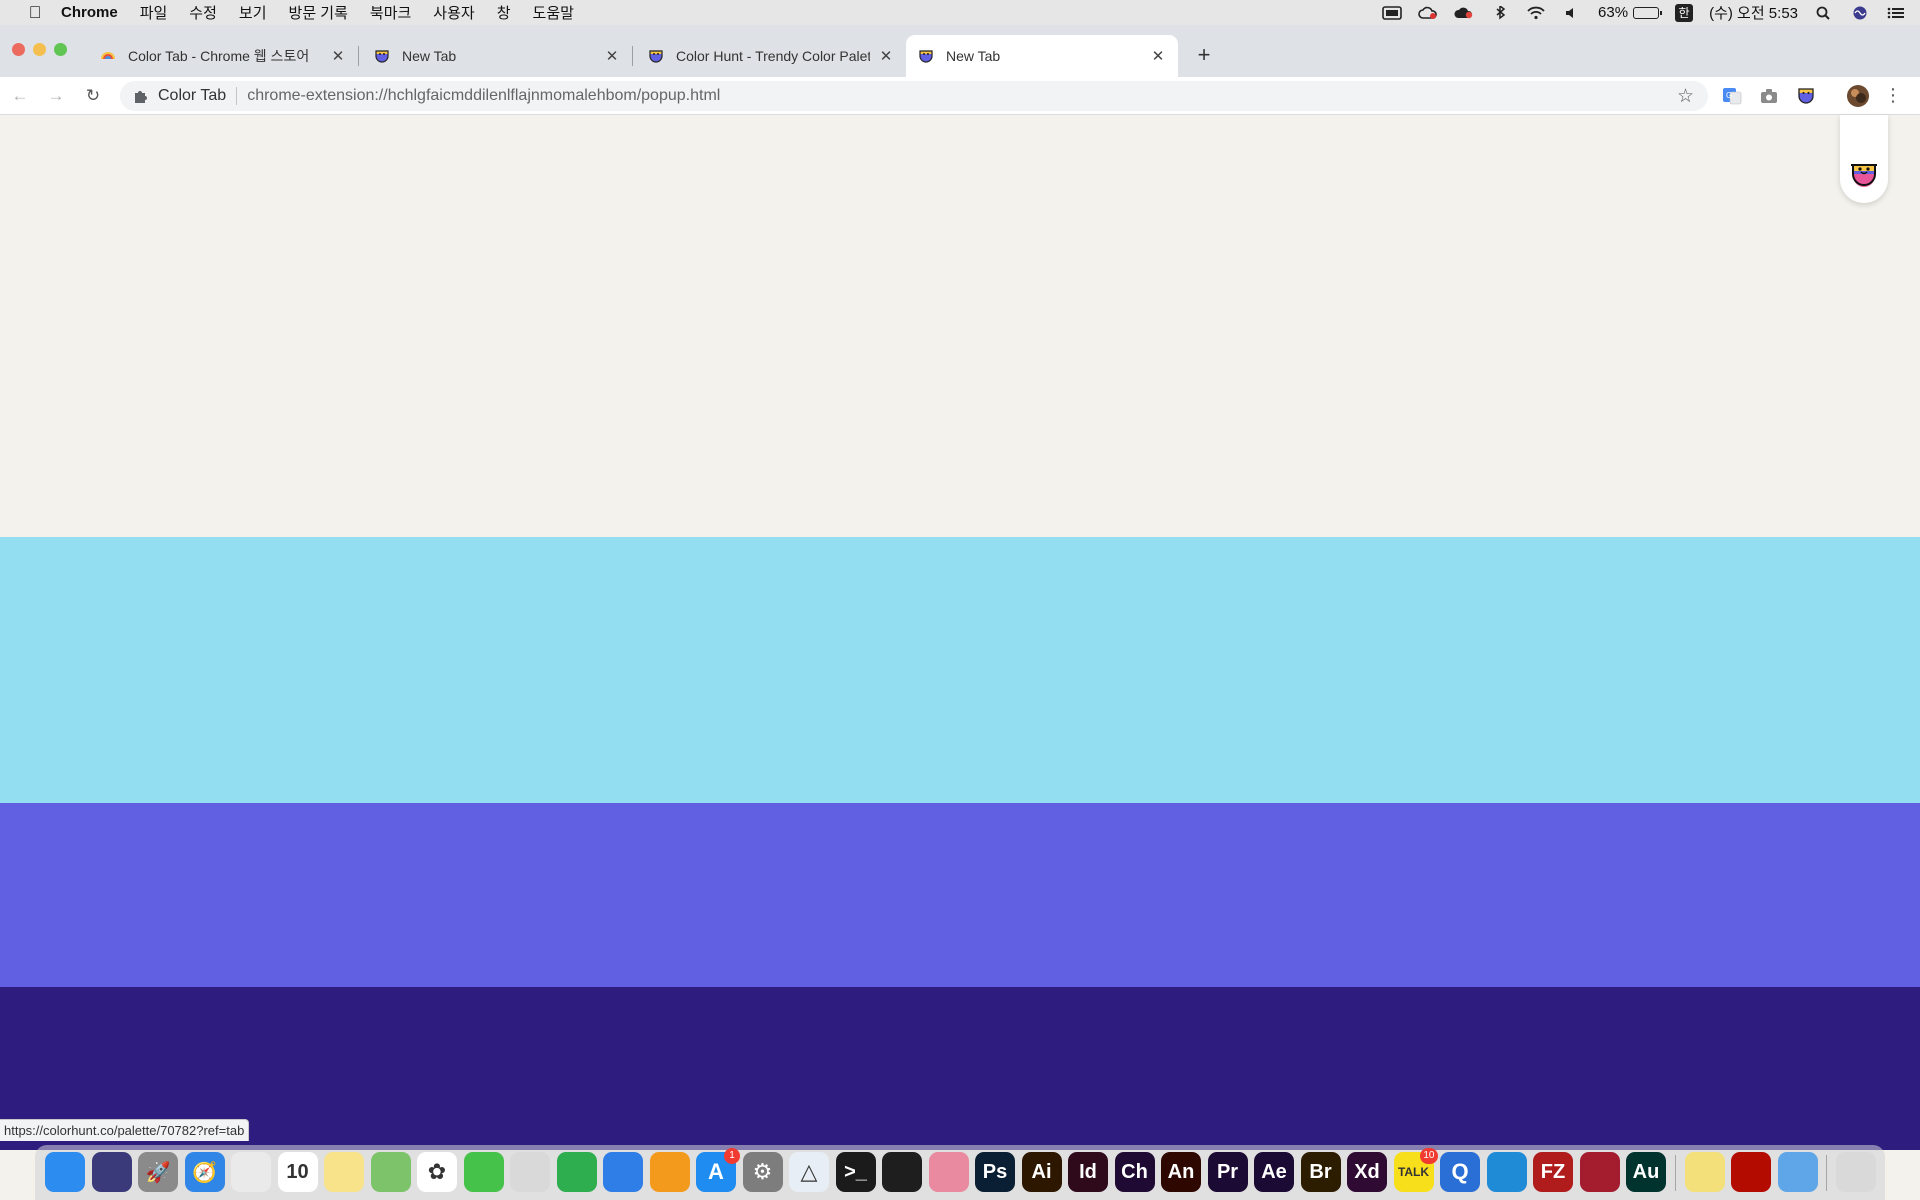 This screenshot has width=1920, height=1200. Describe the element at coordinates (995, 1172) in the screenshot. I see `dock-app-photoshop-icon: Ps` at that location.